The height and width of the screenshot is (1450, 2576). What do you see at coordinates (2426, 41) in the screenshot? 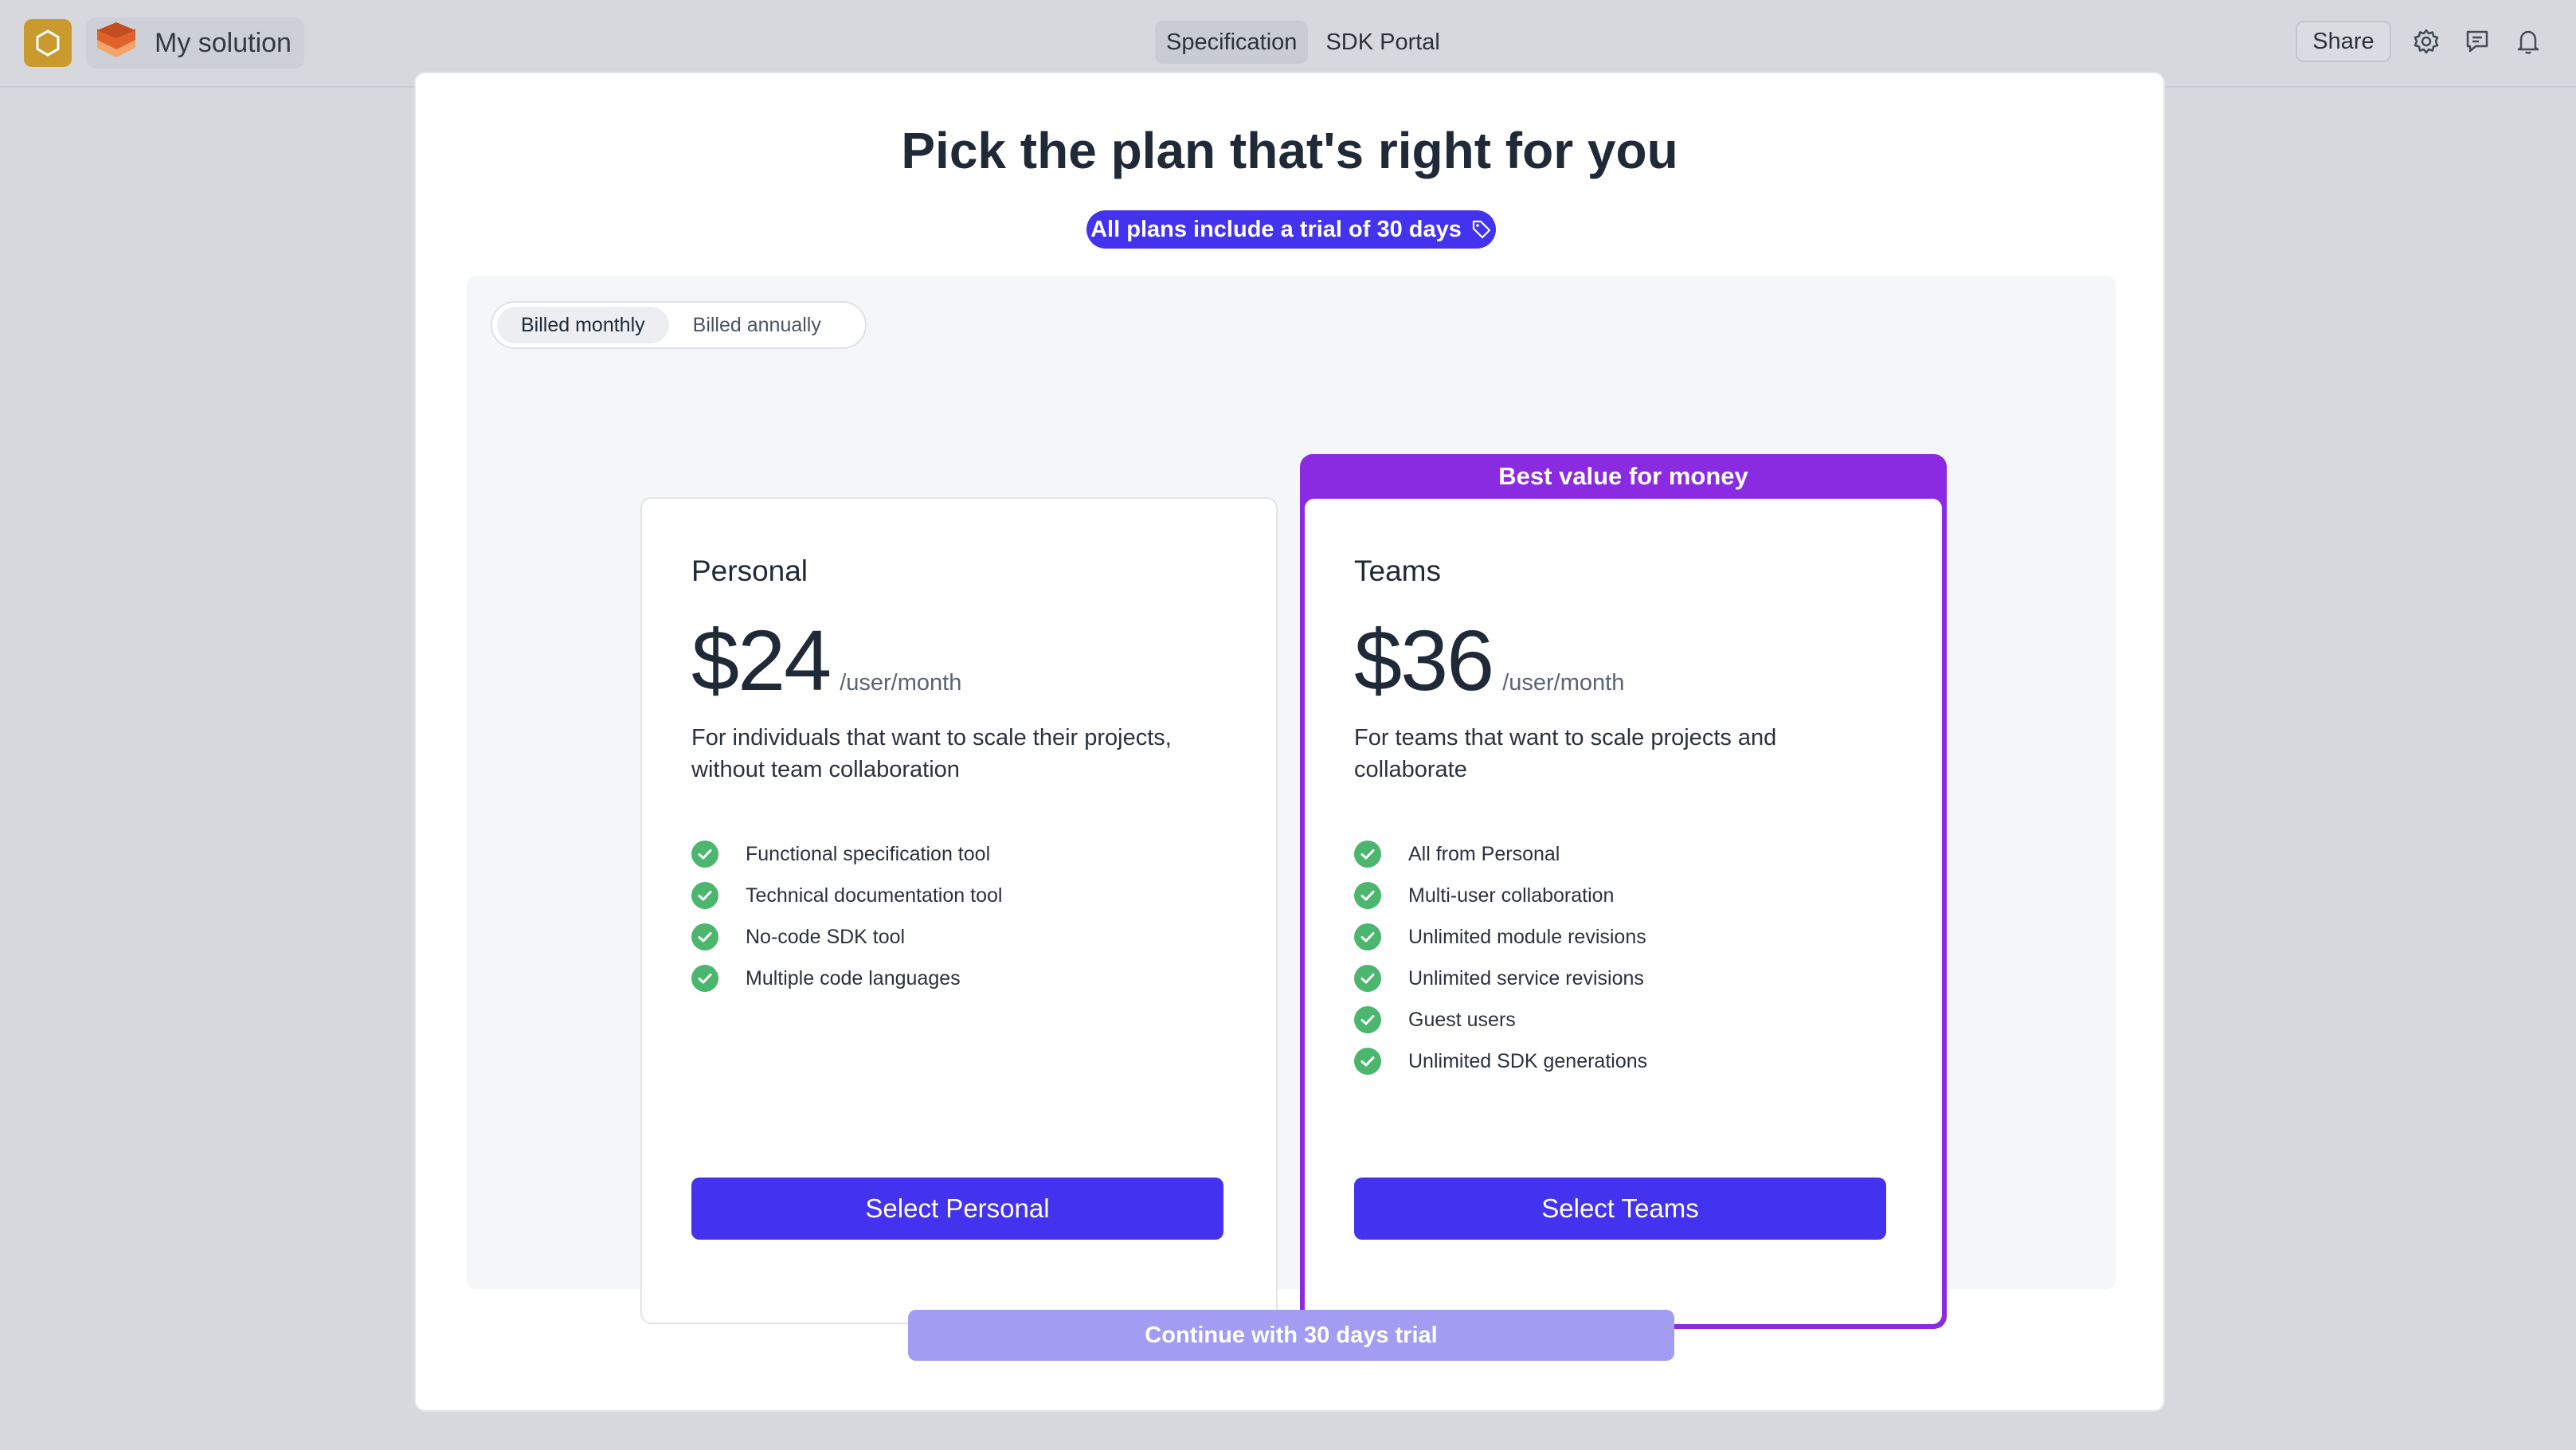
I see `gear-icon` at bounding box center [2426, 41].